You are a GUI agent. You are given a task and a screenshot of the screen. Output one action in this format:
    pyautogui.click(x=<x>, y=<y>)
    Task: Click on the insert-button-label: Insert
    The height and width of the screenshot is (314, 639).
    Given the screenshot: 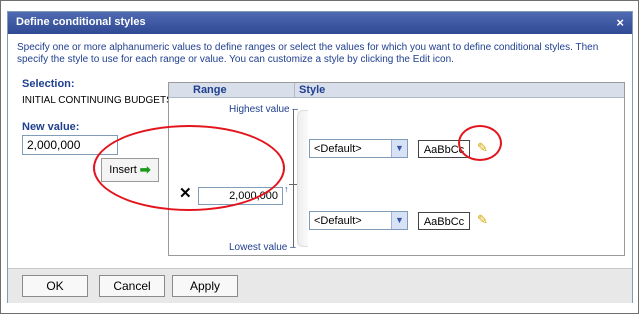 What is the action you would take?
    pyautogui.click(x=123, y=170)
    